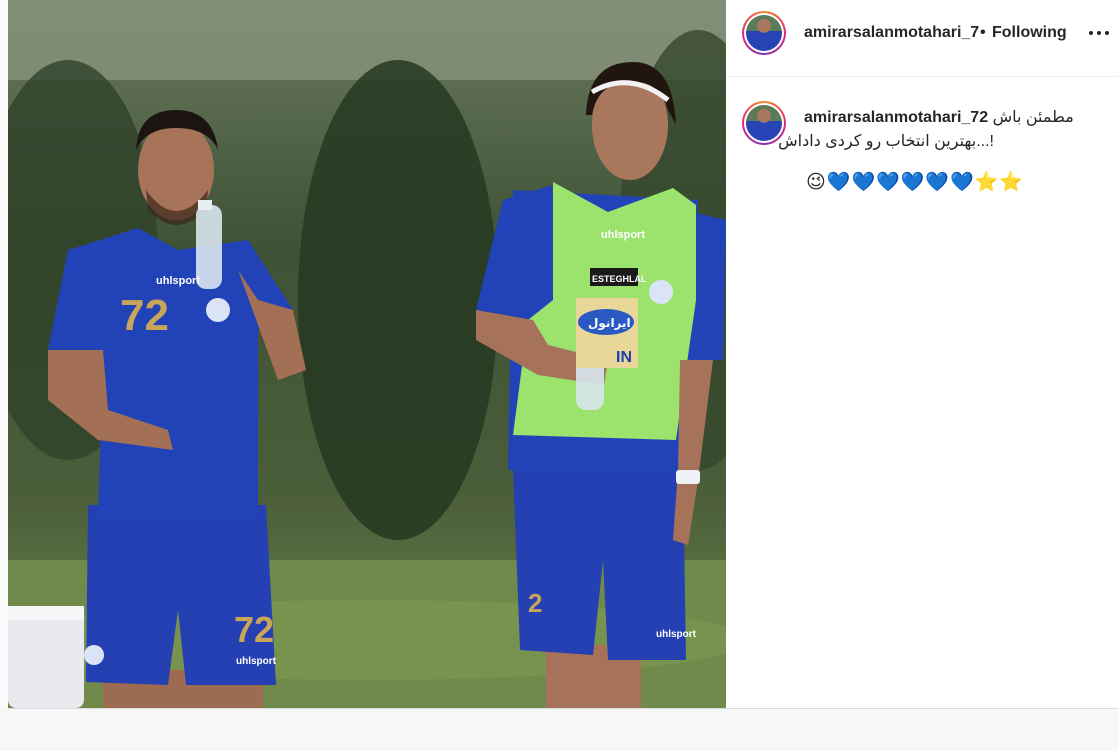 Image resolution: width=1118 pixels, height=751 pixels. What do you see at coordinates (661, 292) in the screenshot?
I see `bib-crest` at bounding box center [661, 292].